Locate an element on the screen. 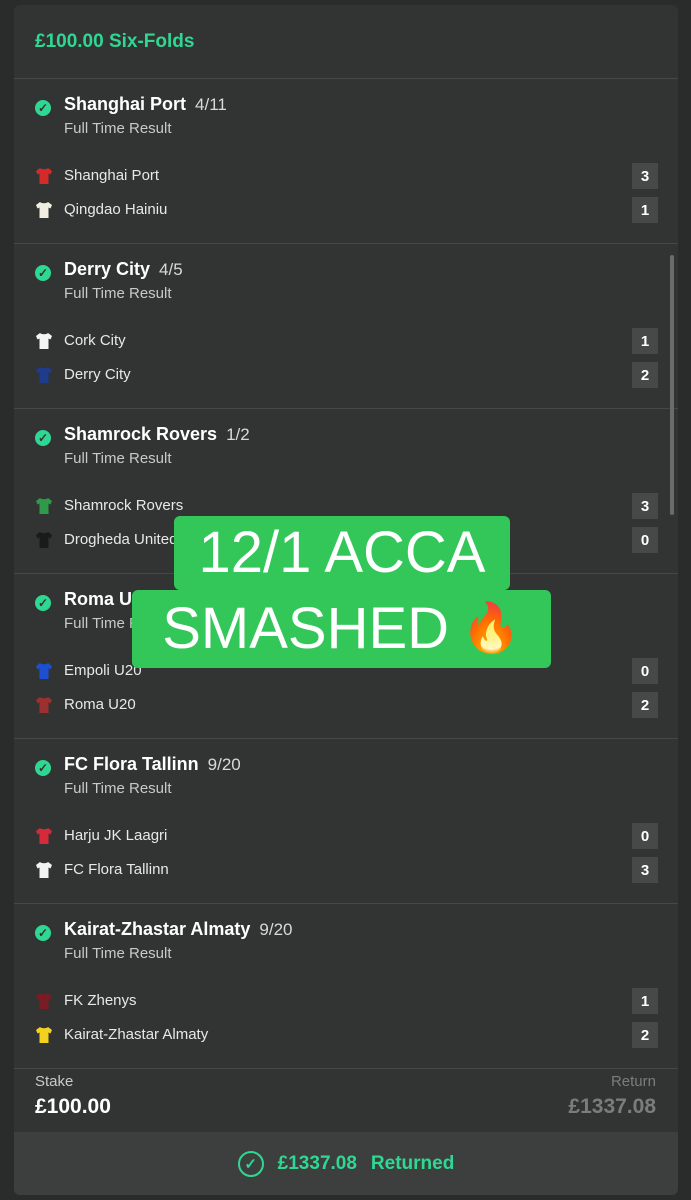 The height and width of the screenshot is (1200, 691). team-row: FK Zhenys 1 is located at coordinates (346, 1001).